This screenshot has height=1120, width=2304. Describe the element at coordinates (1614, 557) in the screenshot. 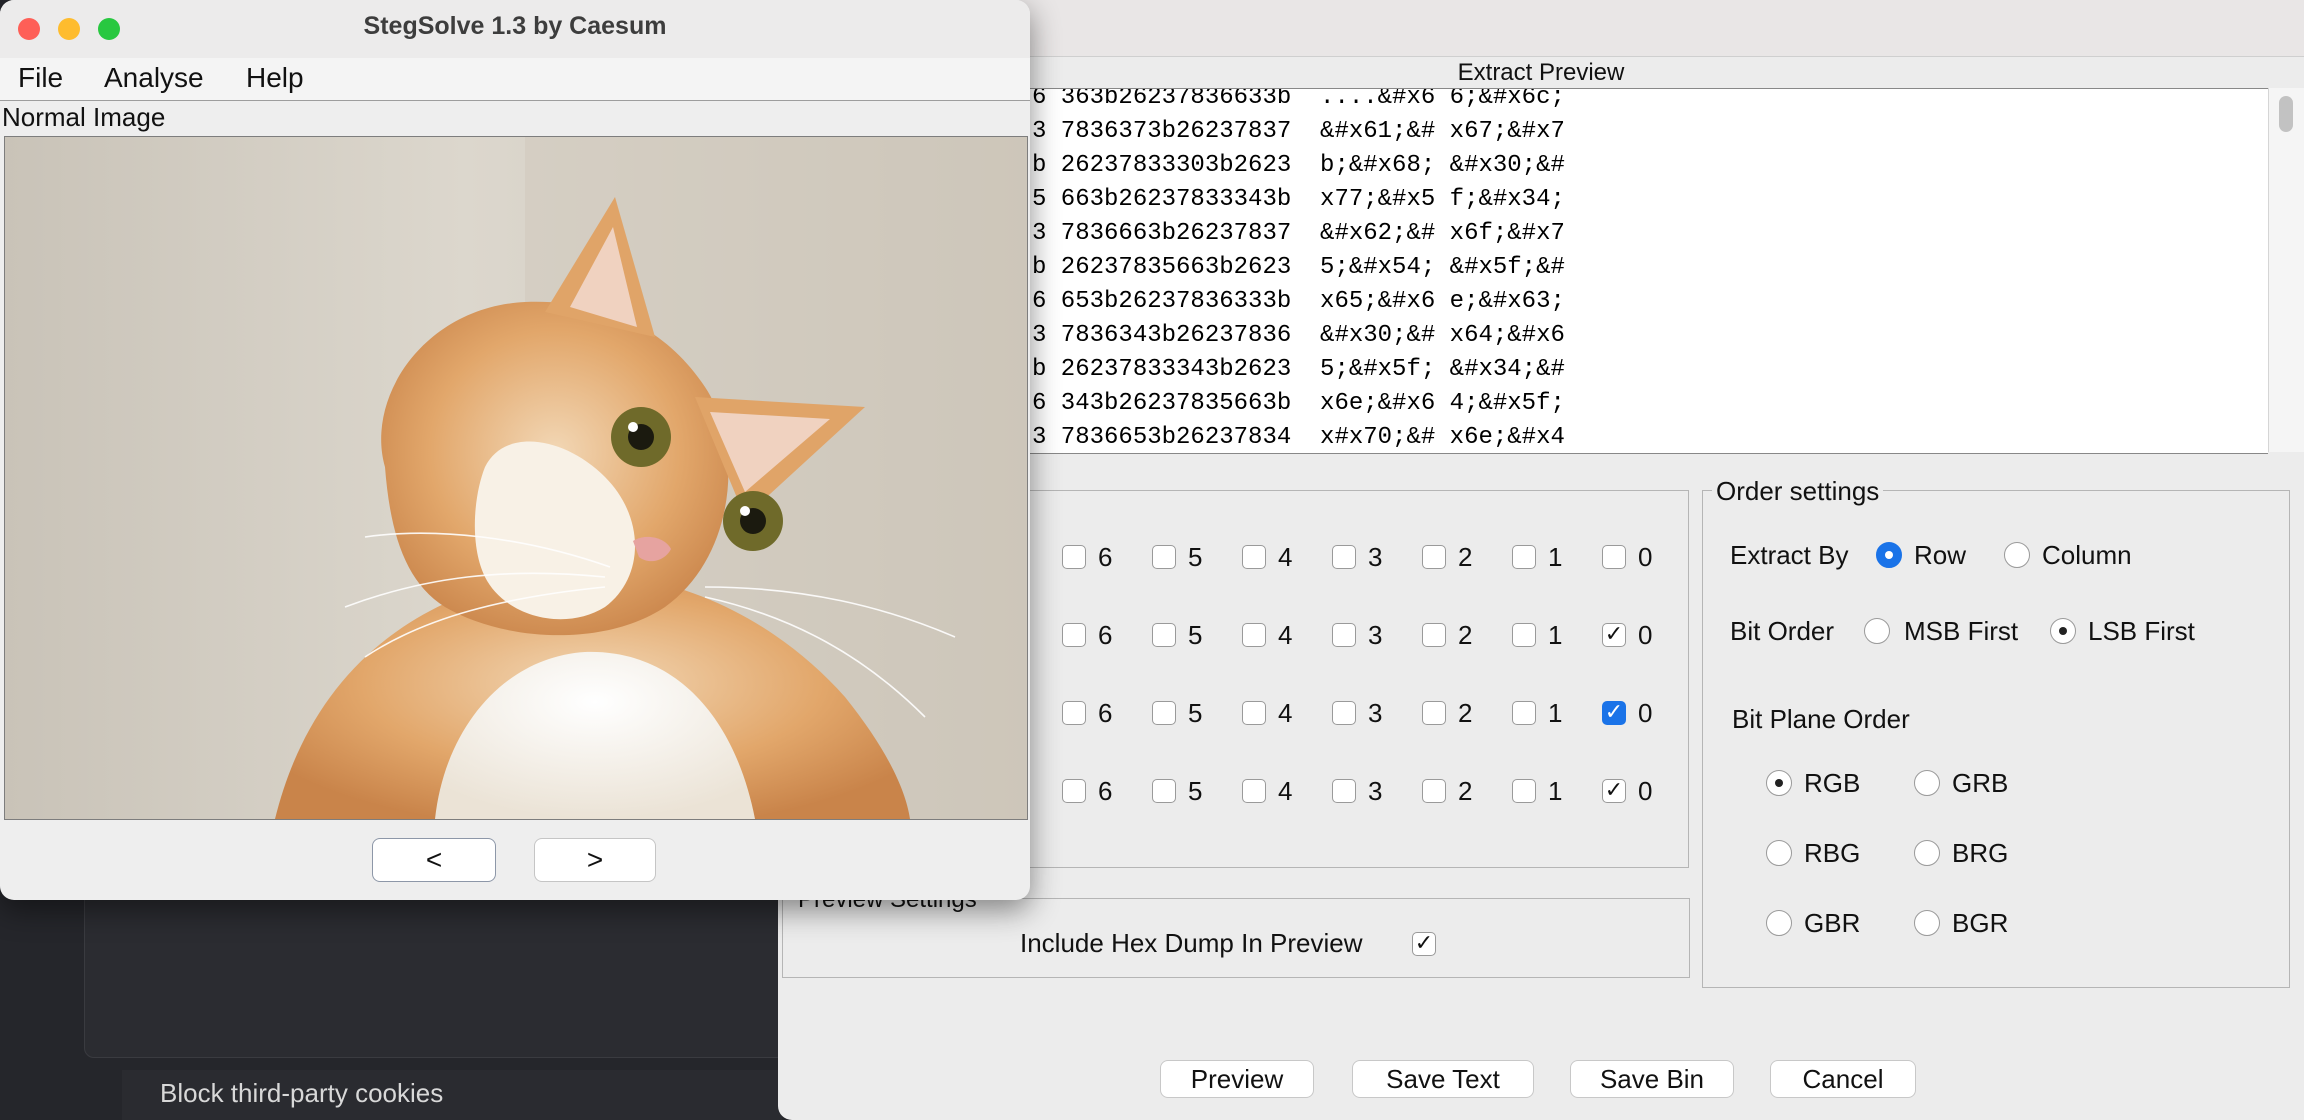

I see `bit-0-checkbox` at that location.